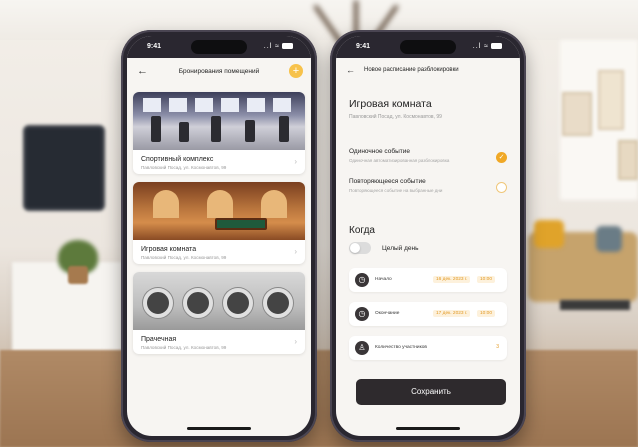  What do you see at coordinates (177, 159) in the screenshot?
I see `room-name: Спортивный комплекс` at bounding box center [177, 159].